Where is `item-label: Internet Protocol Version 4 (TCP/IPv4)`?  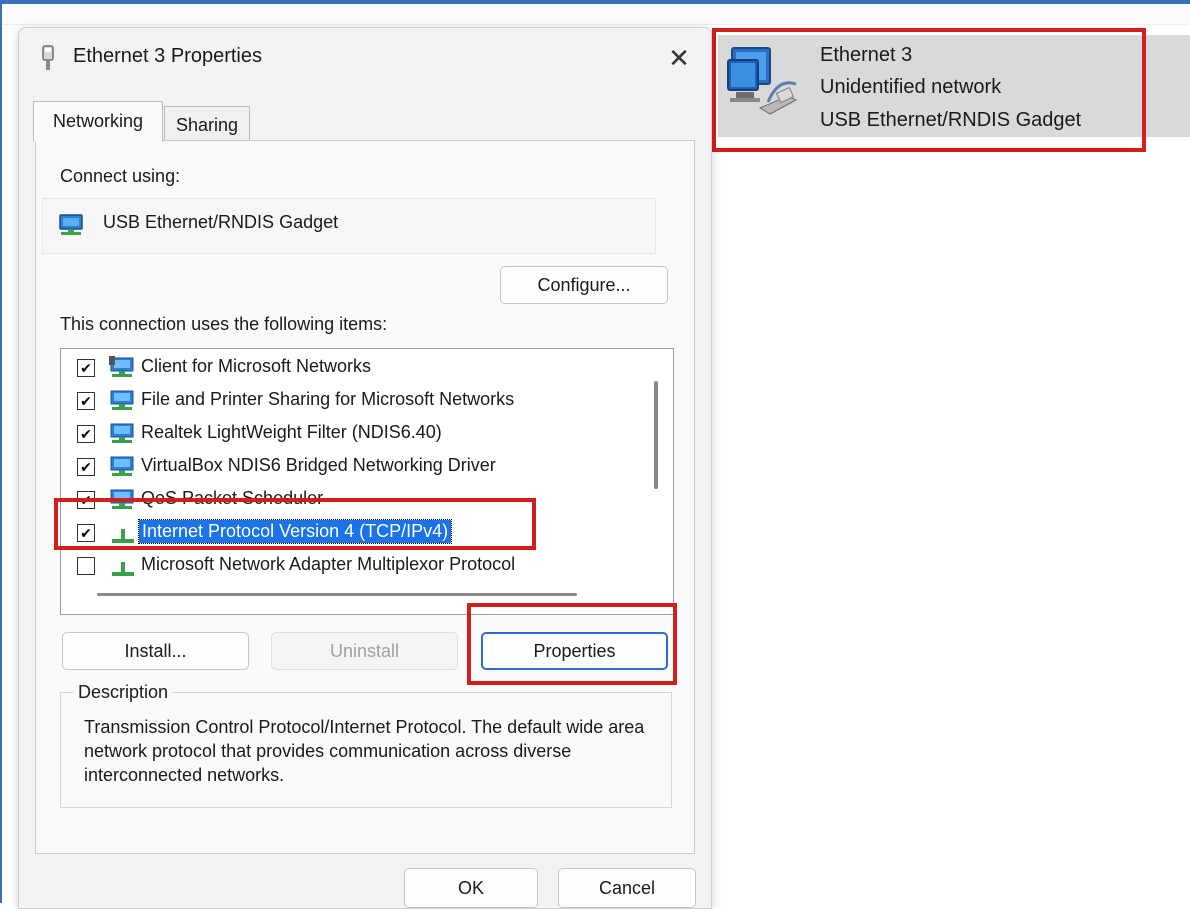 item-label: Internet Protocol Version 4 (TCP/IPv4) is located at coordinates (295, 531).